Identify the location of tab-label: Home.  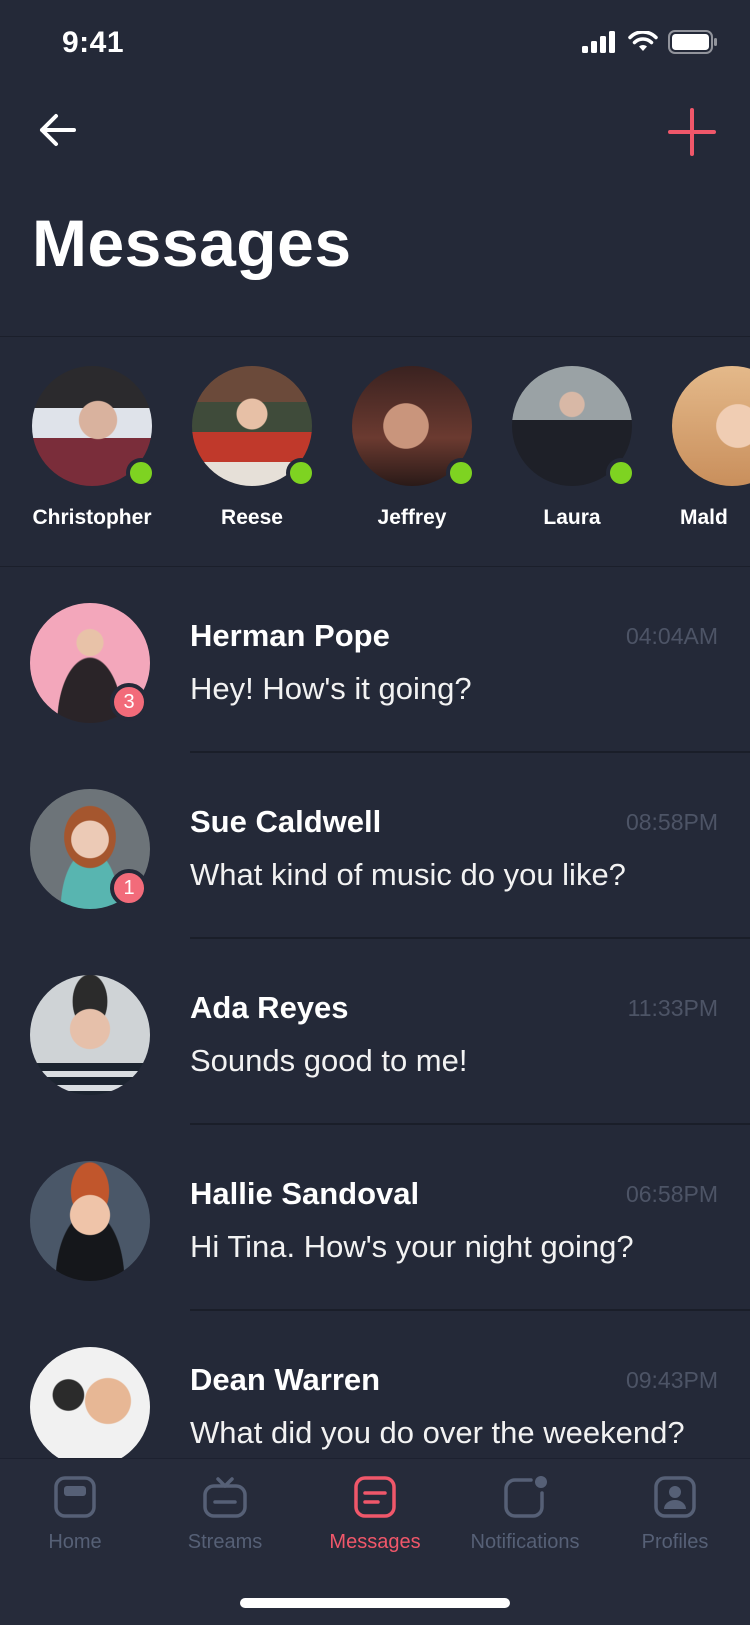
(75, 1542).